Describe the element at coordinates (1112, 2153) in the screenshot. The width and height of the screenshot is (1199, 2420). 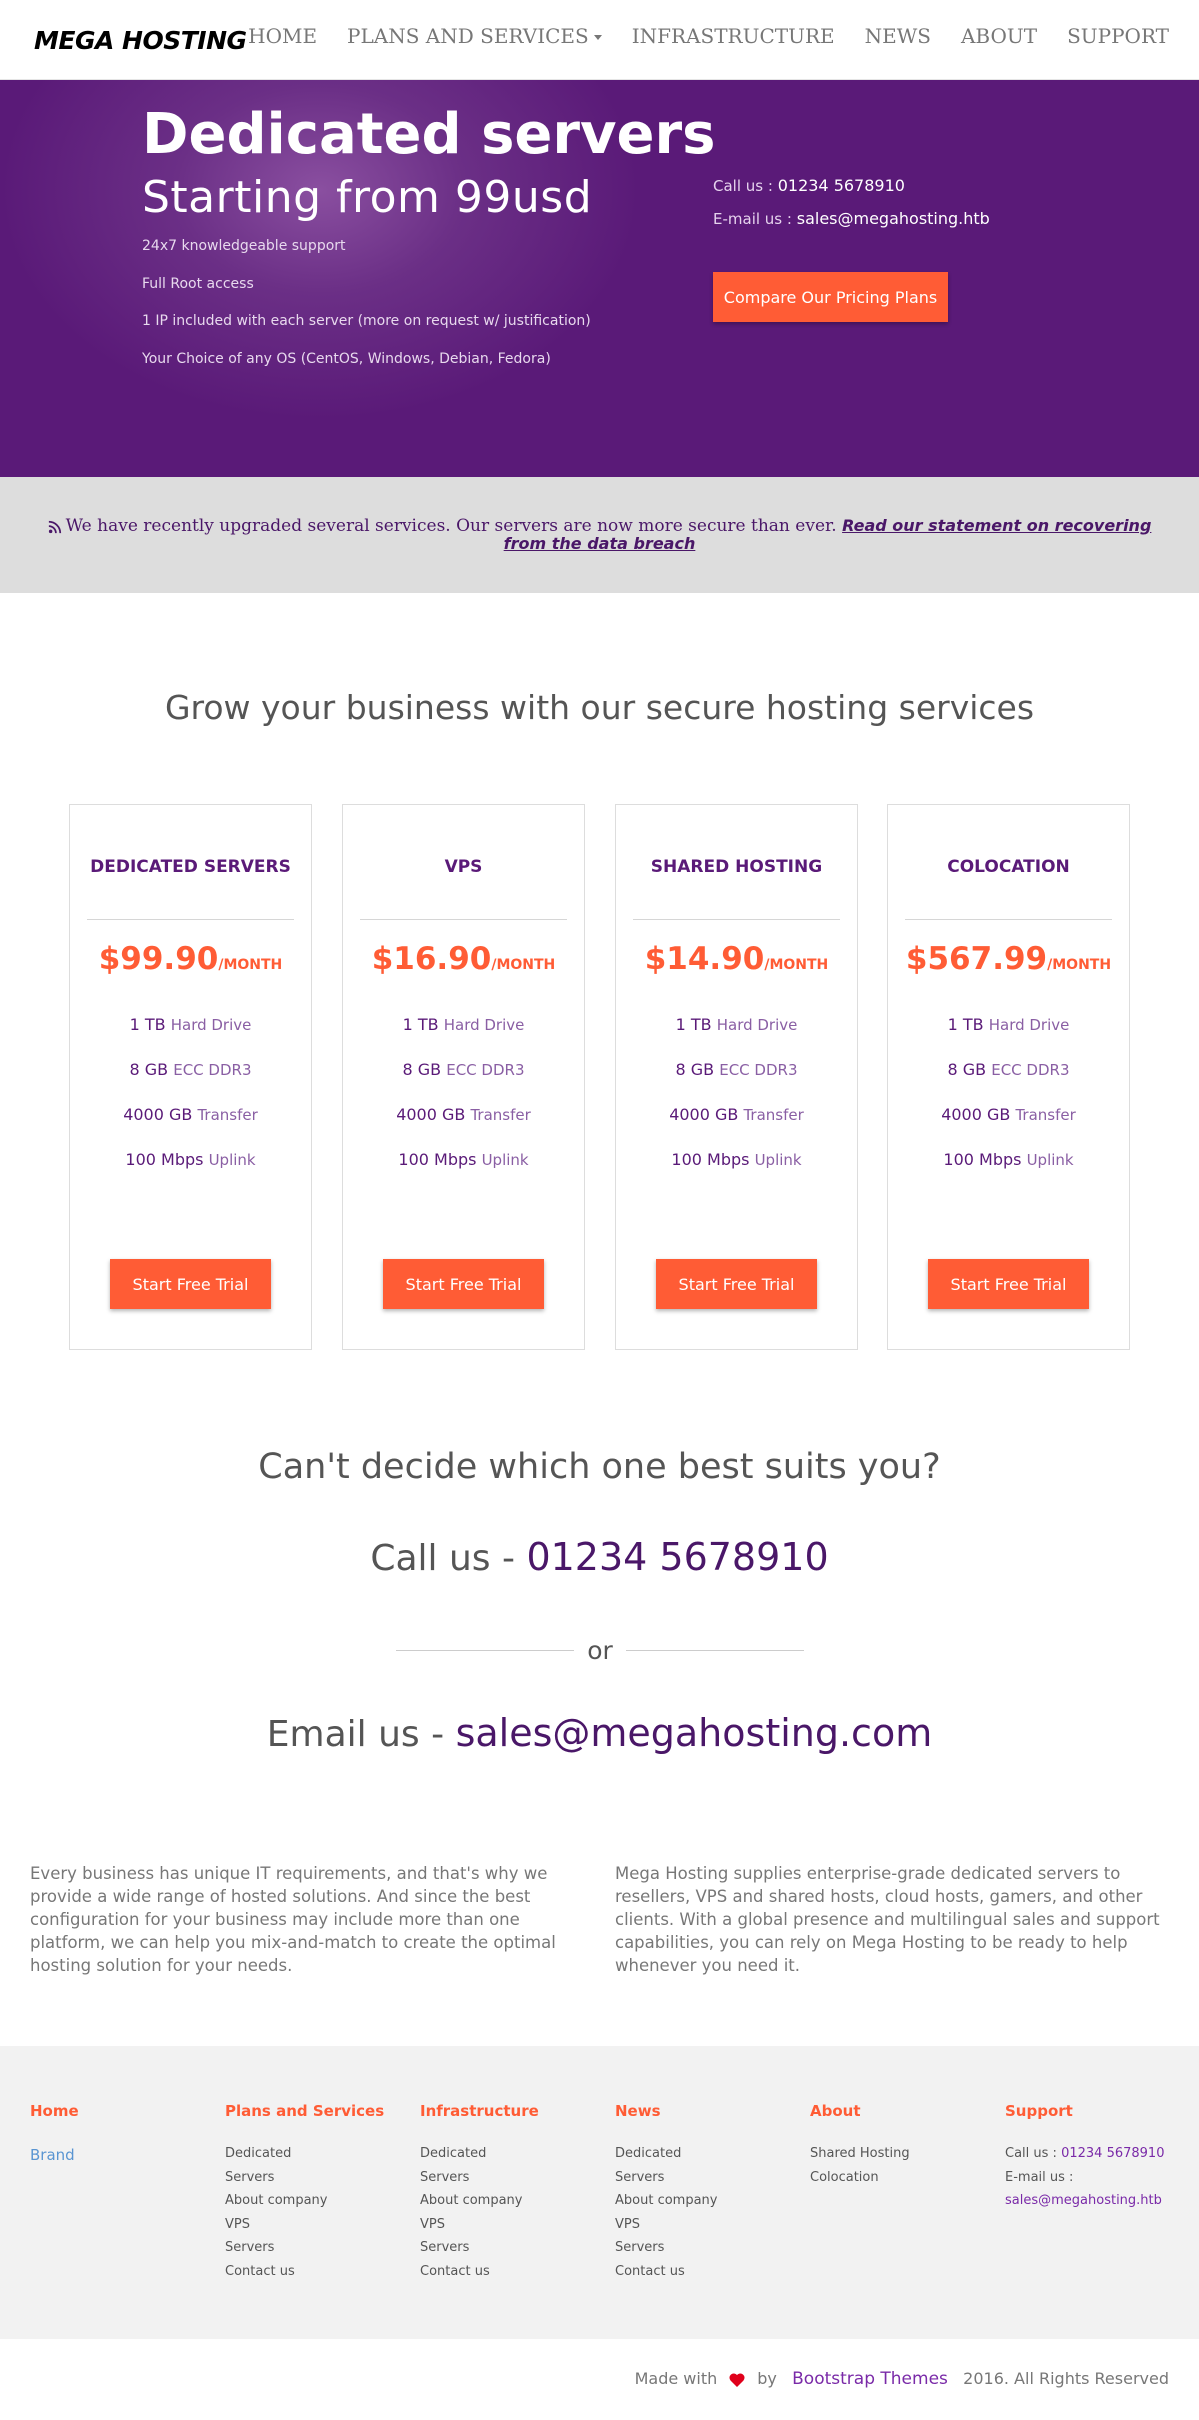
I see `footer-call-value: 01234 5678910` at that location.